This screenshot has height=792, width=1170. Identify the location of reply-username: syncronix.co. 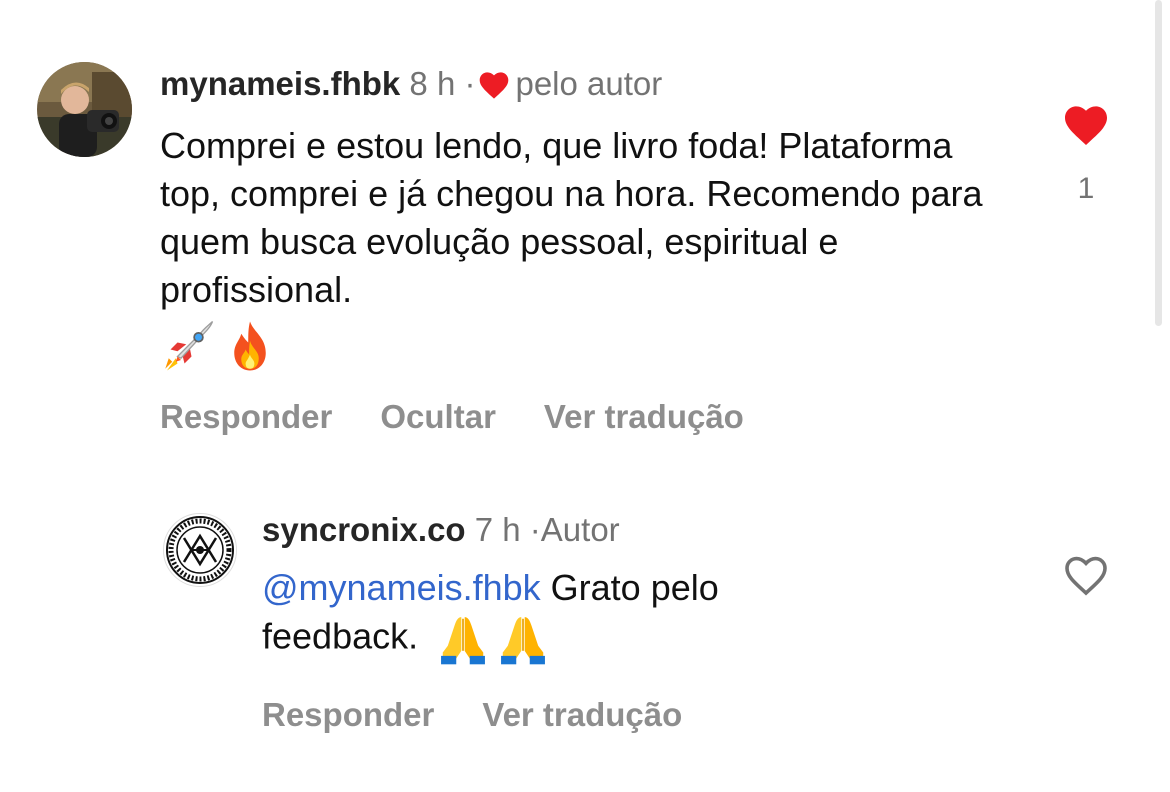
(364, 529).